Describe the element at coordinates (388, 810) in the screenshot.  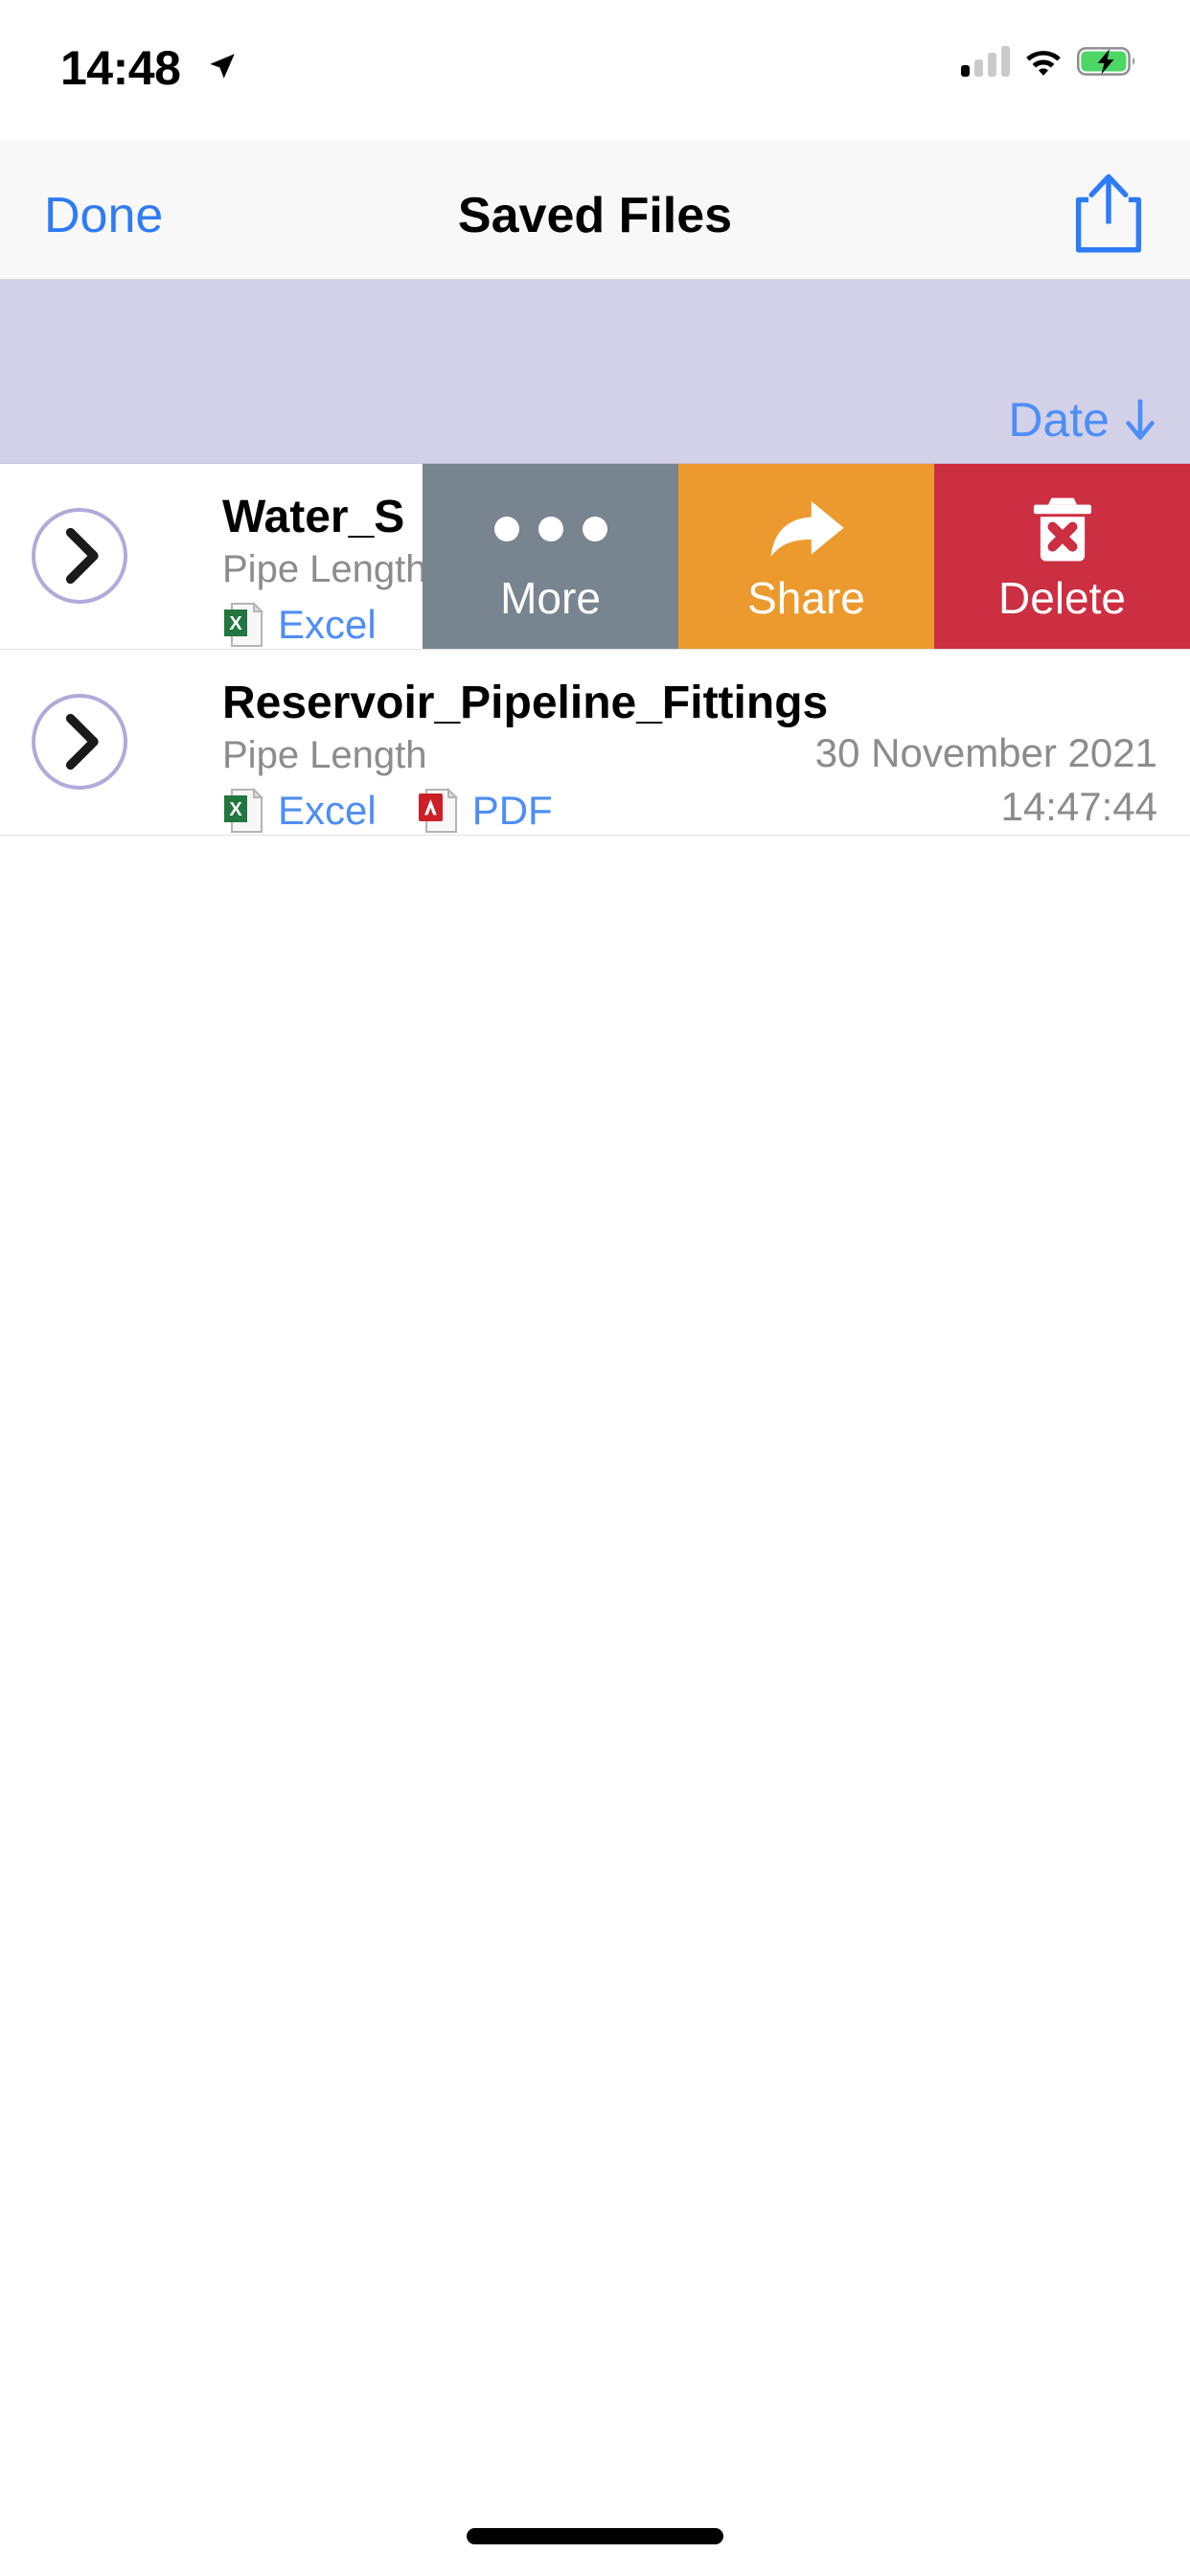
I see `file-attachments: X Excel PDF` at that location.